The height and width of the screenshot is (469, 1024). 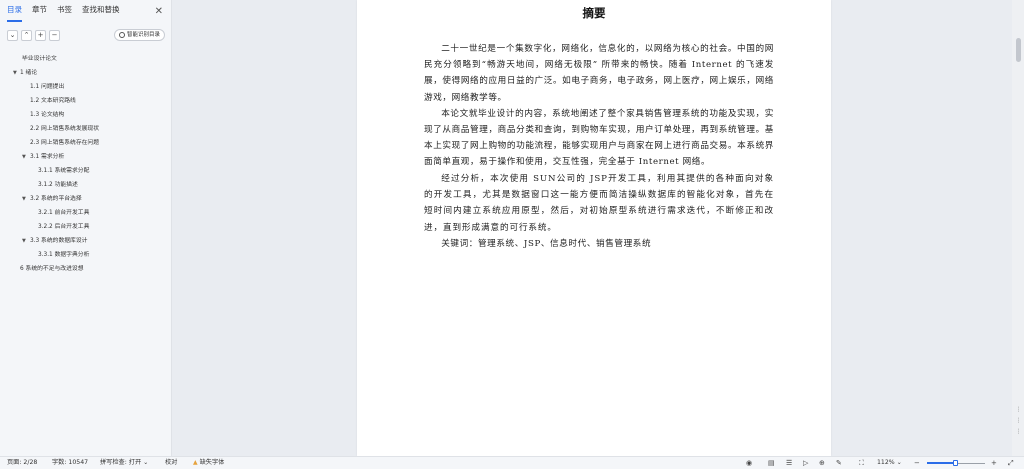 What do you see at coordinates (85, 241) in the screenshot?
I see `toc-item: ▼ 3.3 系统的数据库设计` at bounding box center [85, 241].